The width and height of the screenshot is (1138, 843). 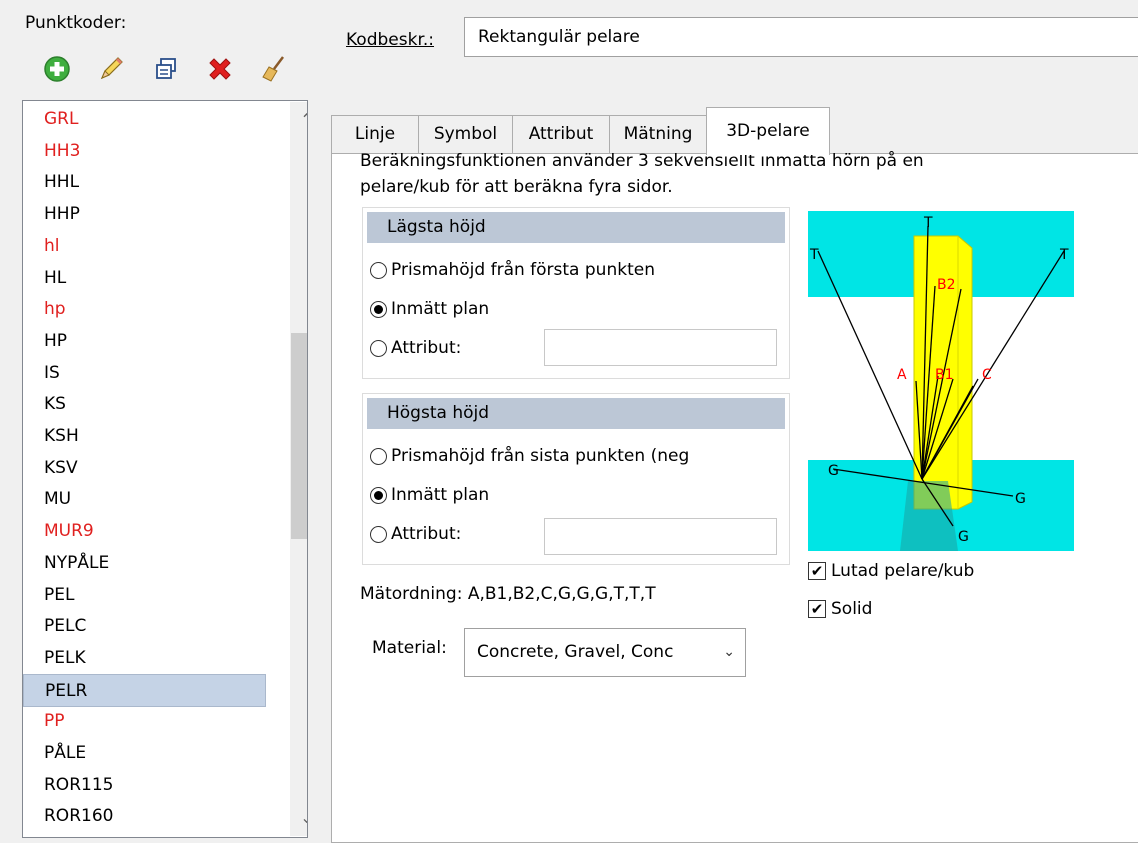 I want to click on label-b2: B2, so click(x=946, y=285).